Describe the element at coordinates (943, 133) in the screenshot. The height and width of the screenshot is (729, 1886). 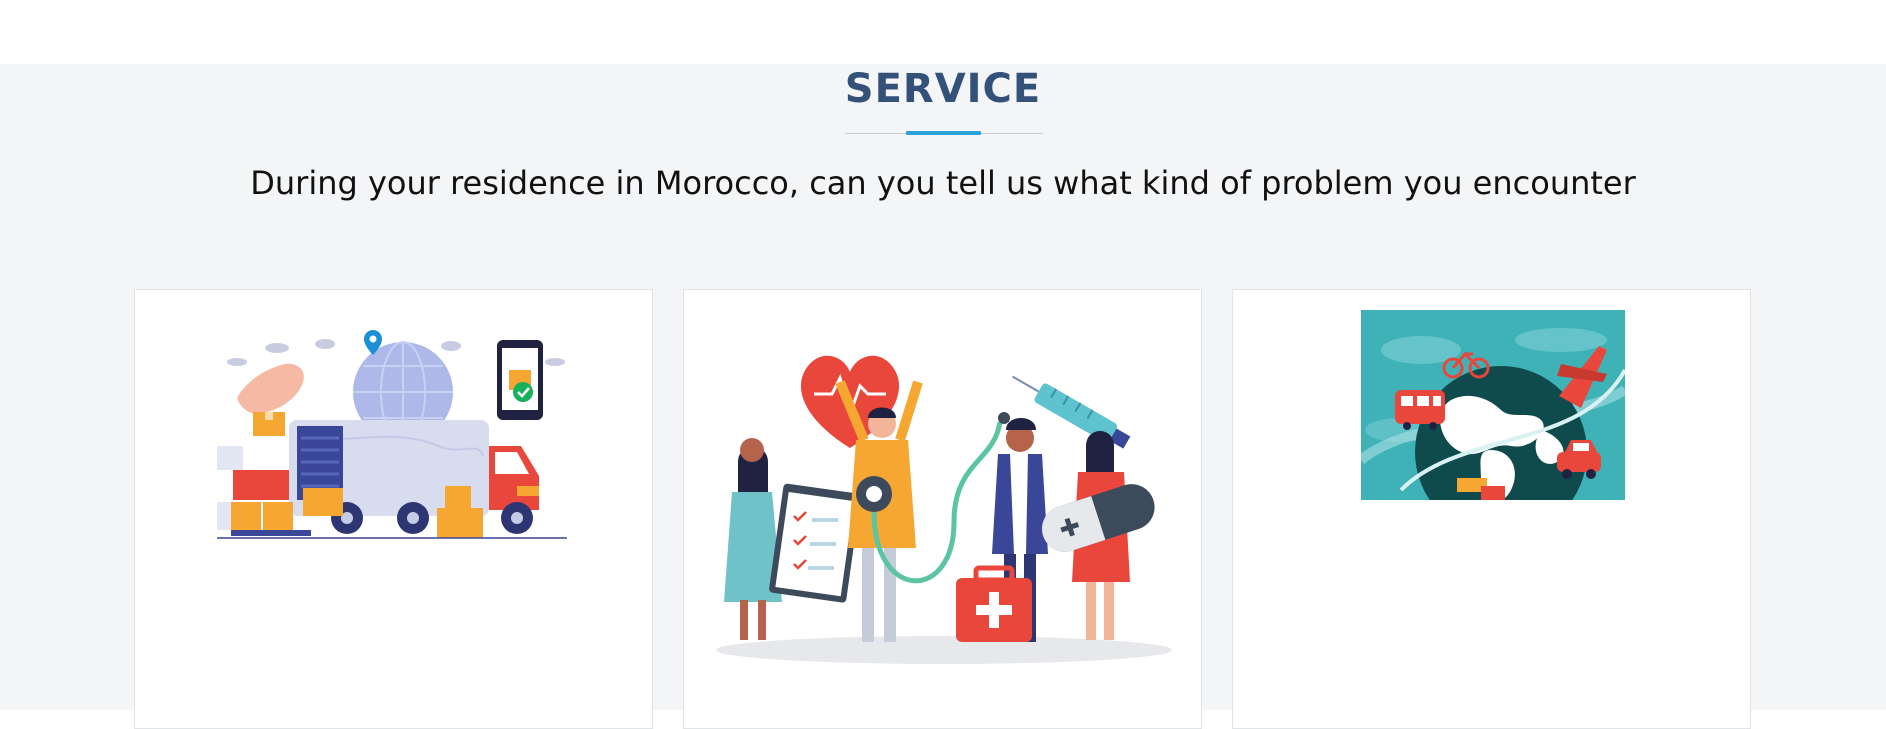
I see `title-divider-accent` at that location.